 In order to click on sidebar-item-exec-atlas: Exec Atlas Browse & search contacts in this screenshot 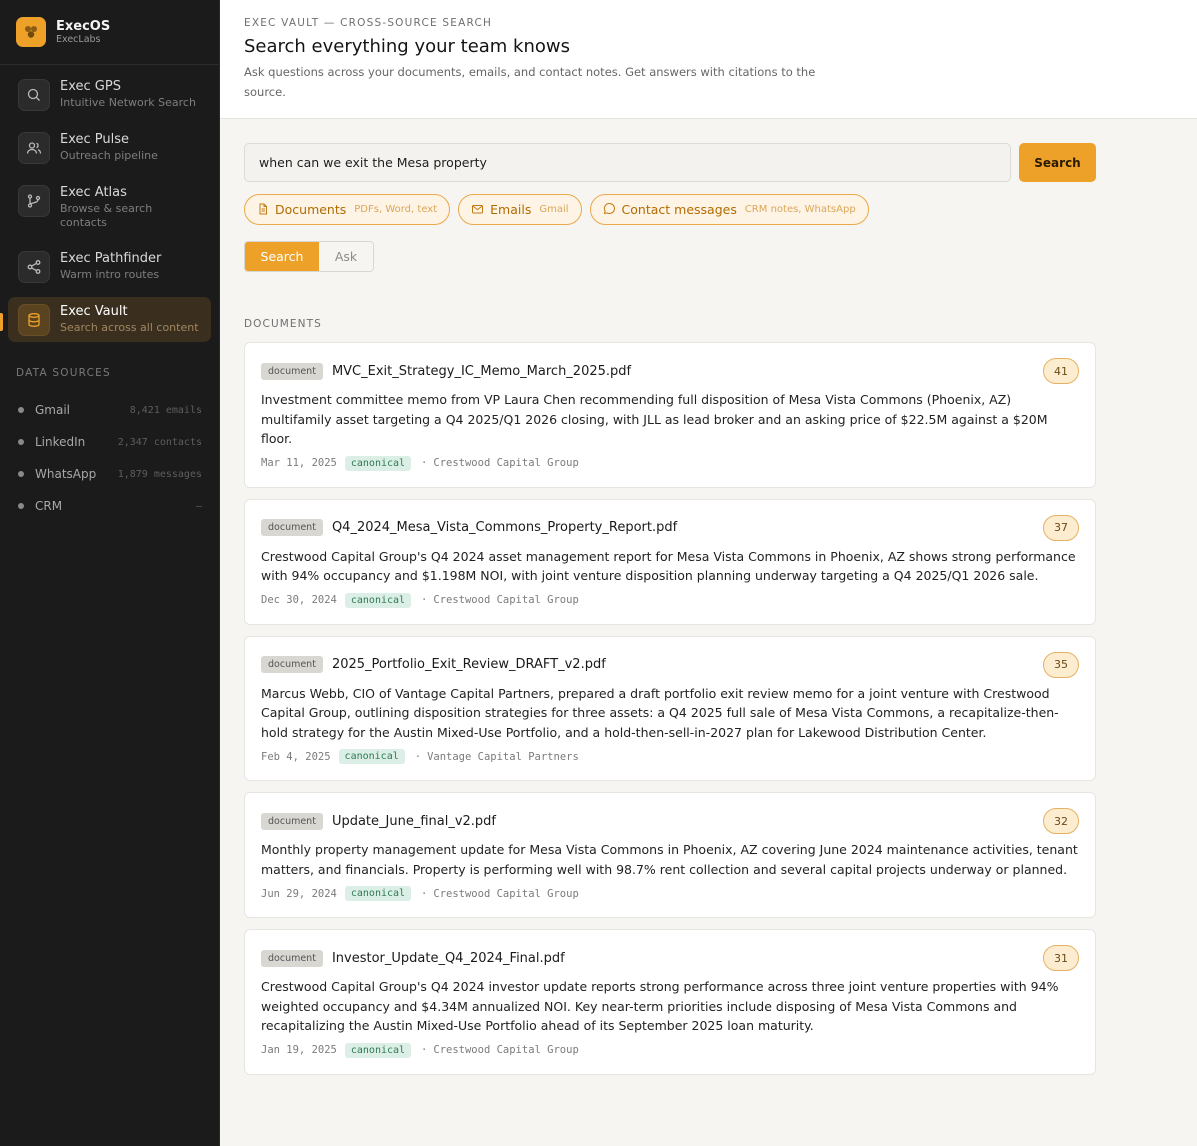, I will do `click(109, 207)`.